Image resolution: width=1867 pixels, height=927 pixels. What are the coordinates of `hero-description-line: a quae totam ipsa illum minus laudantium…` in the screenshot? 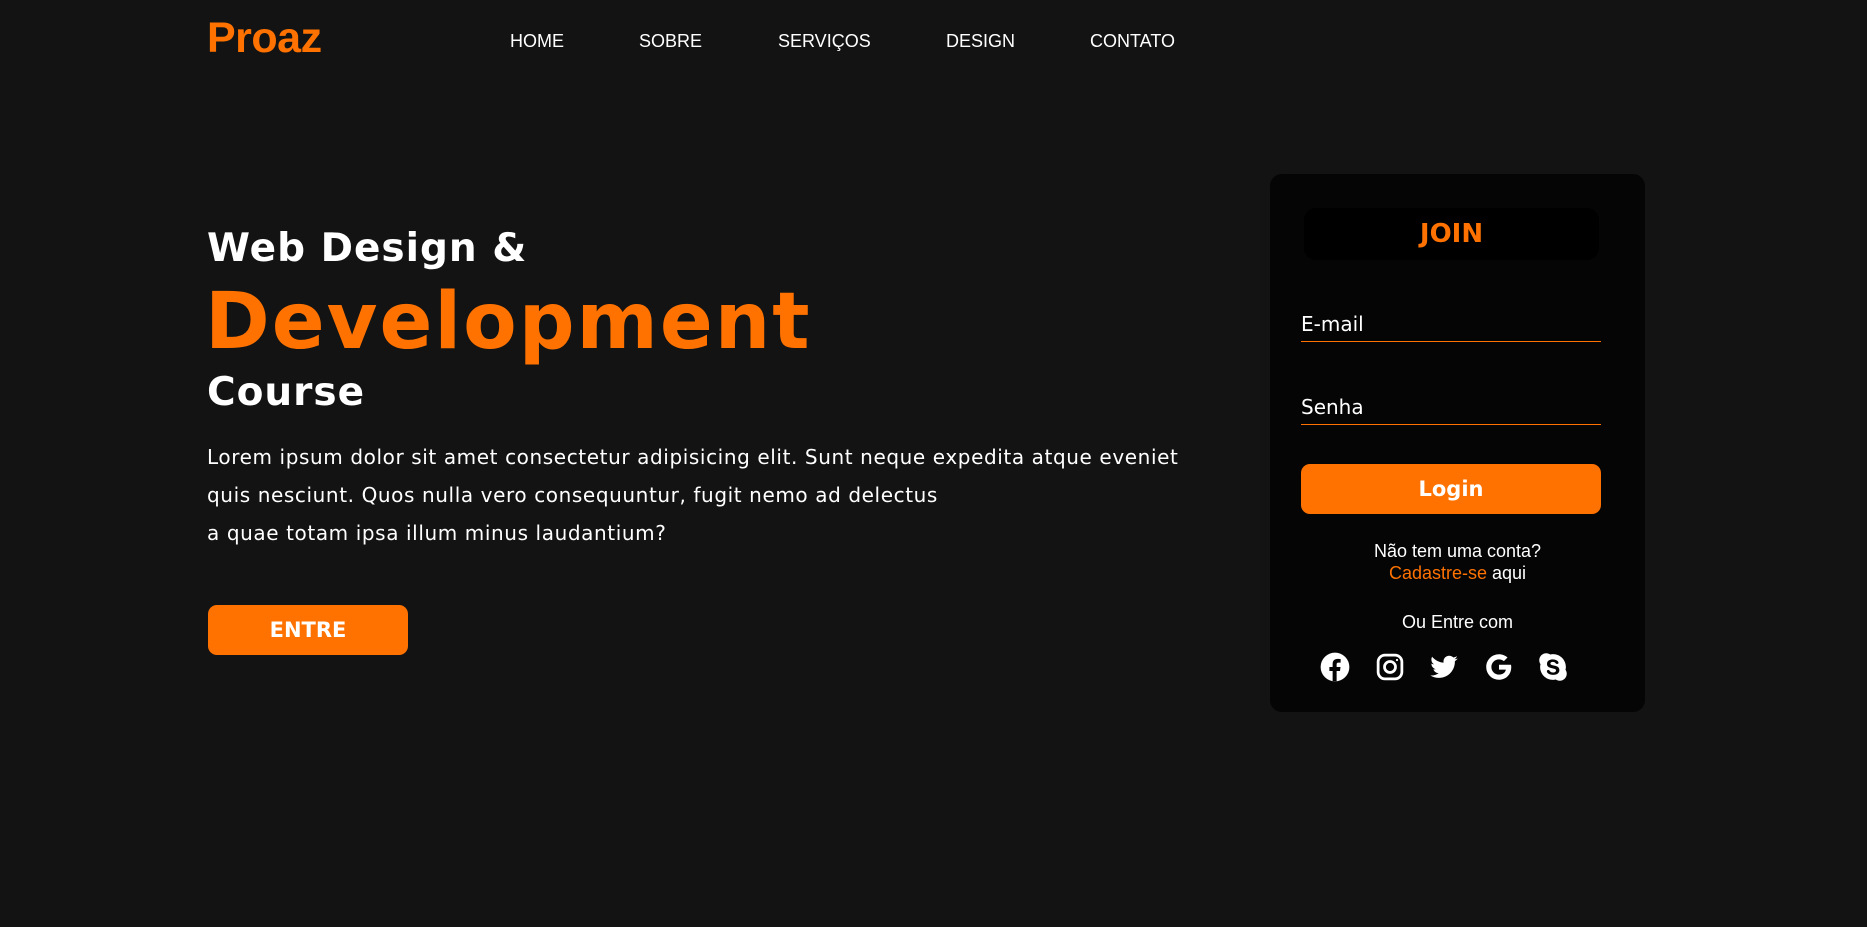 It's located at (437, 533).